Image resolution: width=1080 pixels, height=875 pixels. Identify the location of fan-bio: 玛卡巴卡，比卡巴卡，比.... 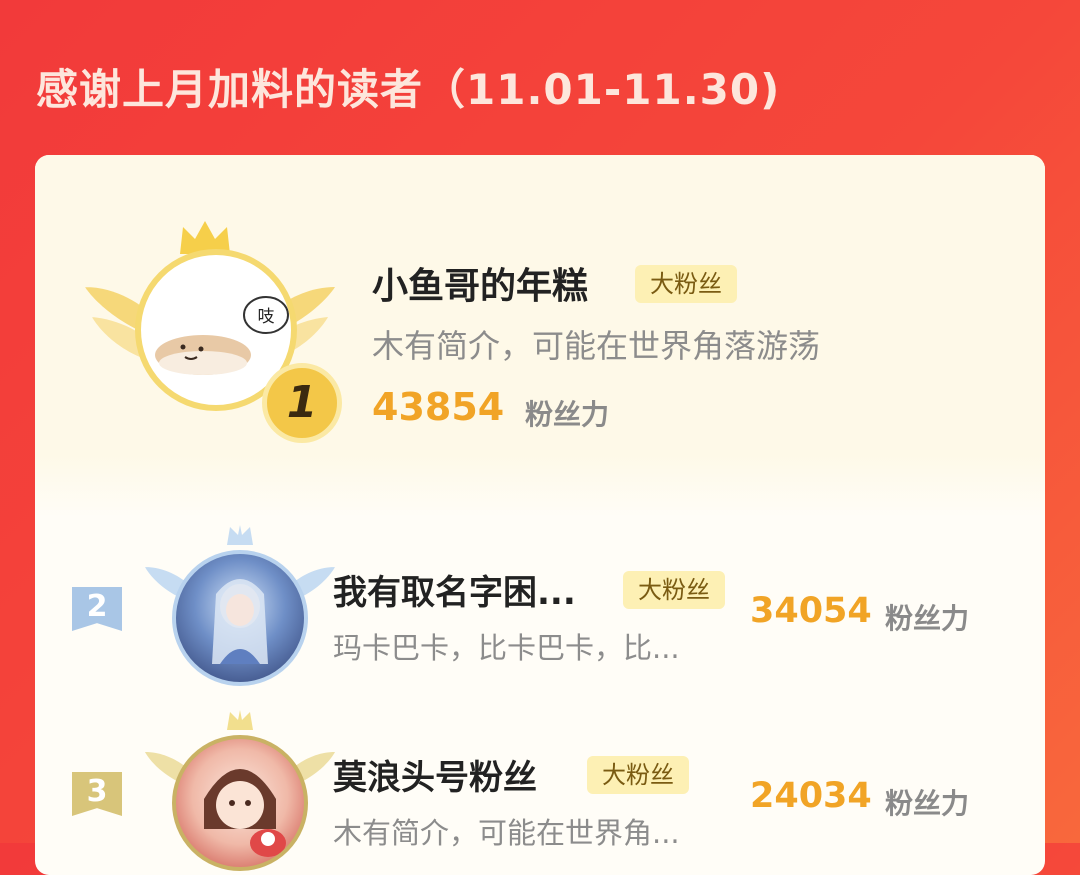
(506, 648).